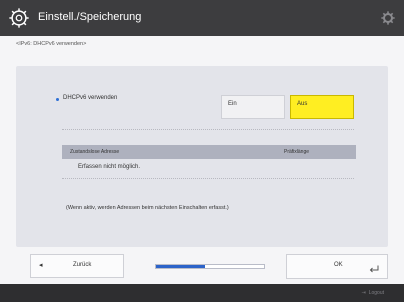  Describe the element at coordinates (82, 265) in the screenshot. I see `back-label: Zurück` at that location.